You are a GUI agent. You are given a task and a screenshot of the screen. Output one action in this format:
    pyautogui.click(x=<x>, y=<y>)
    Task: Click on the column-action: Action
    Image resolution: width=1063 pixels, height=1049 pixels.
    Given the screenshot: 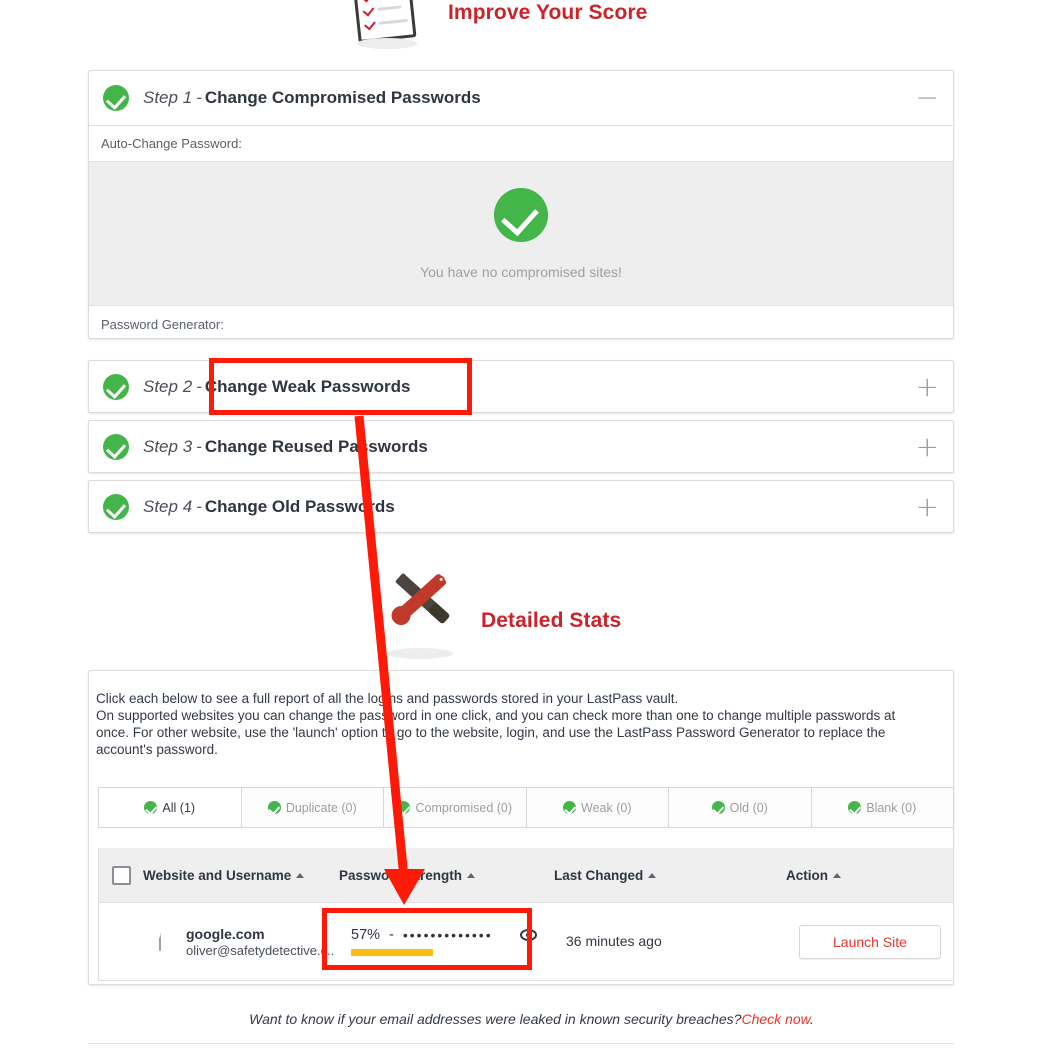 What is the action you would take?
    pyautogui.click(x=813, y=875)
    